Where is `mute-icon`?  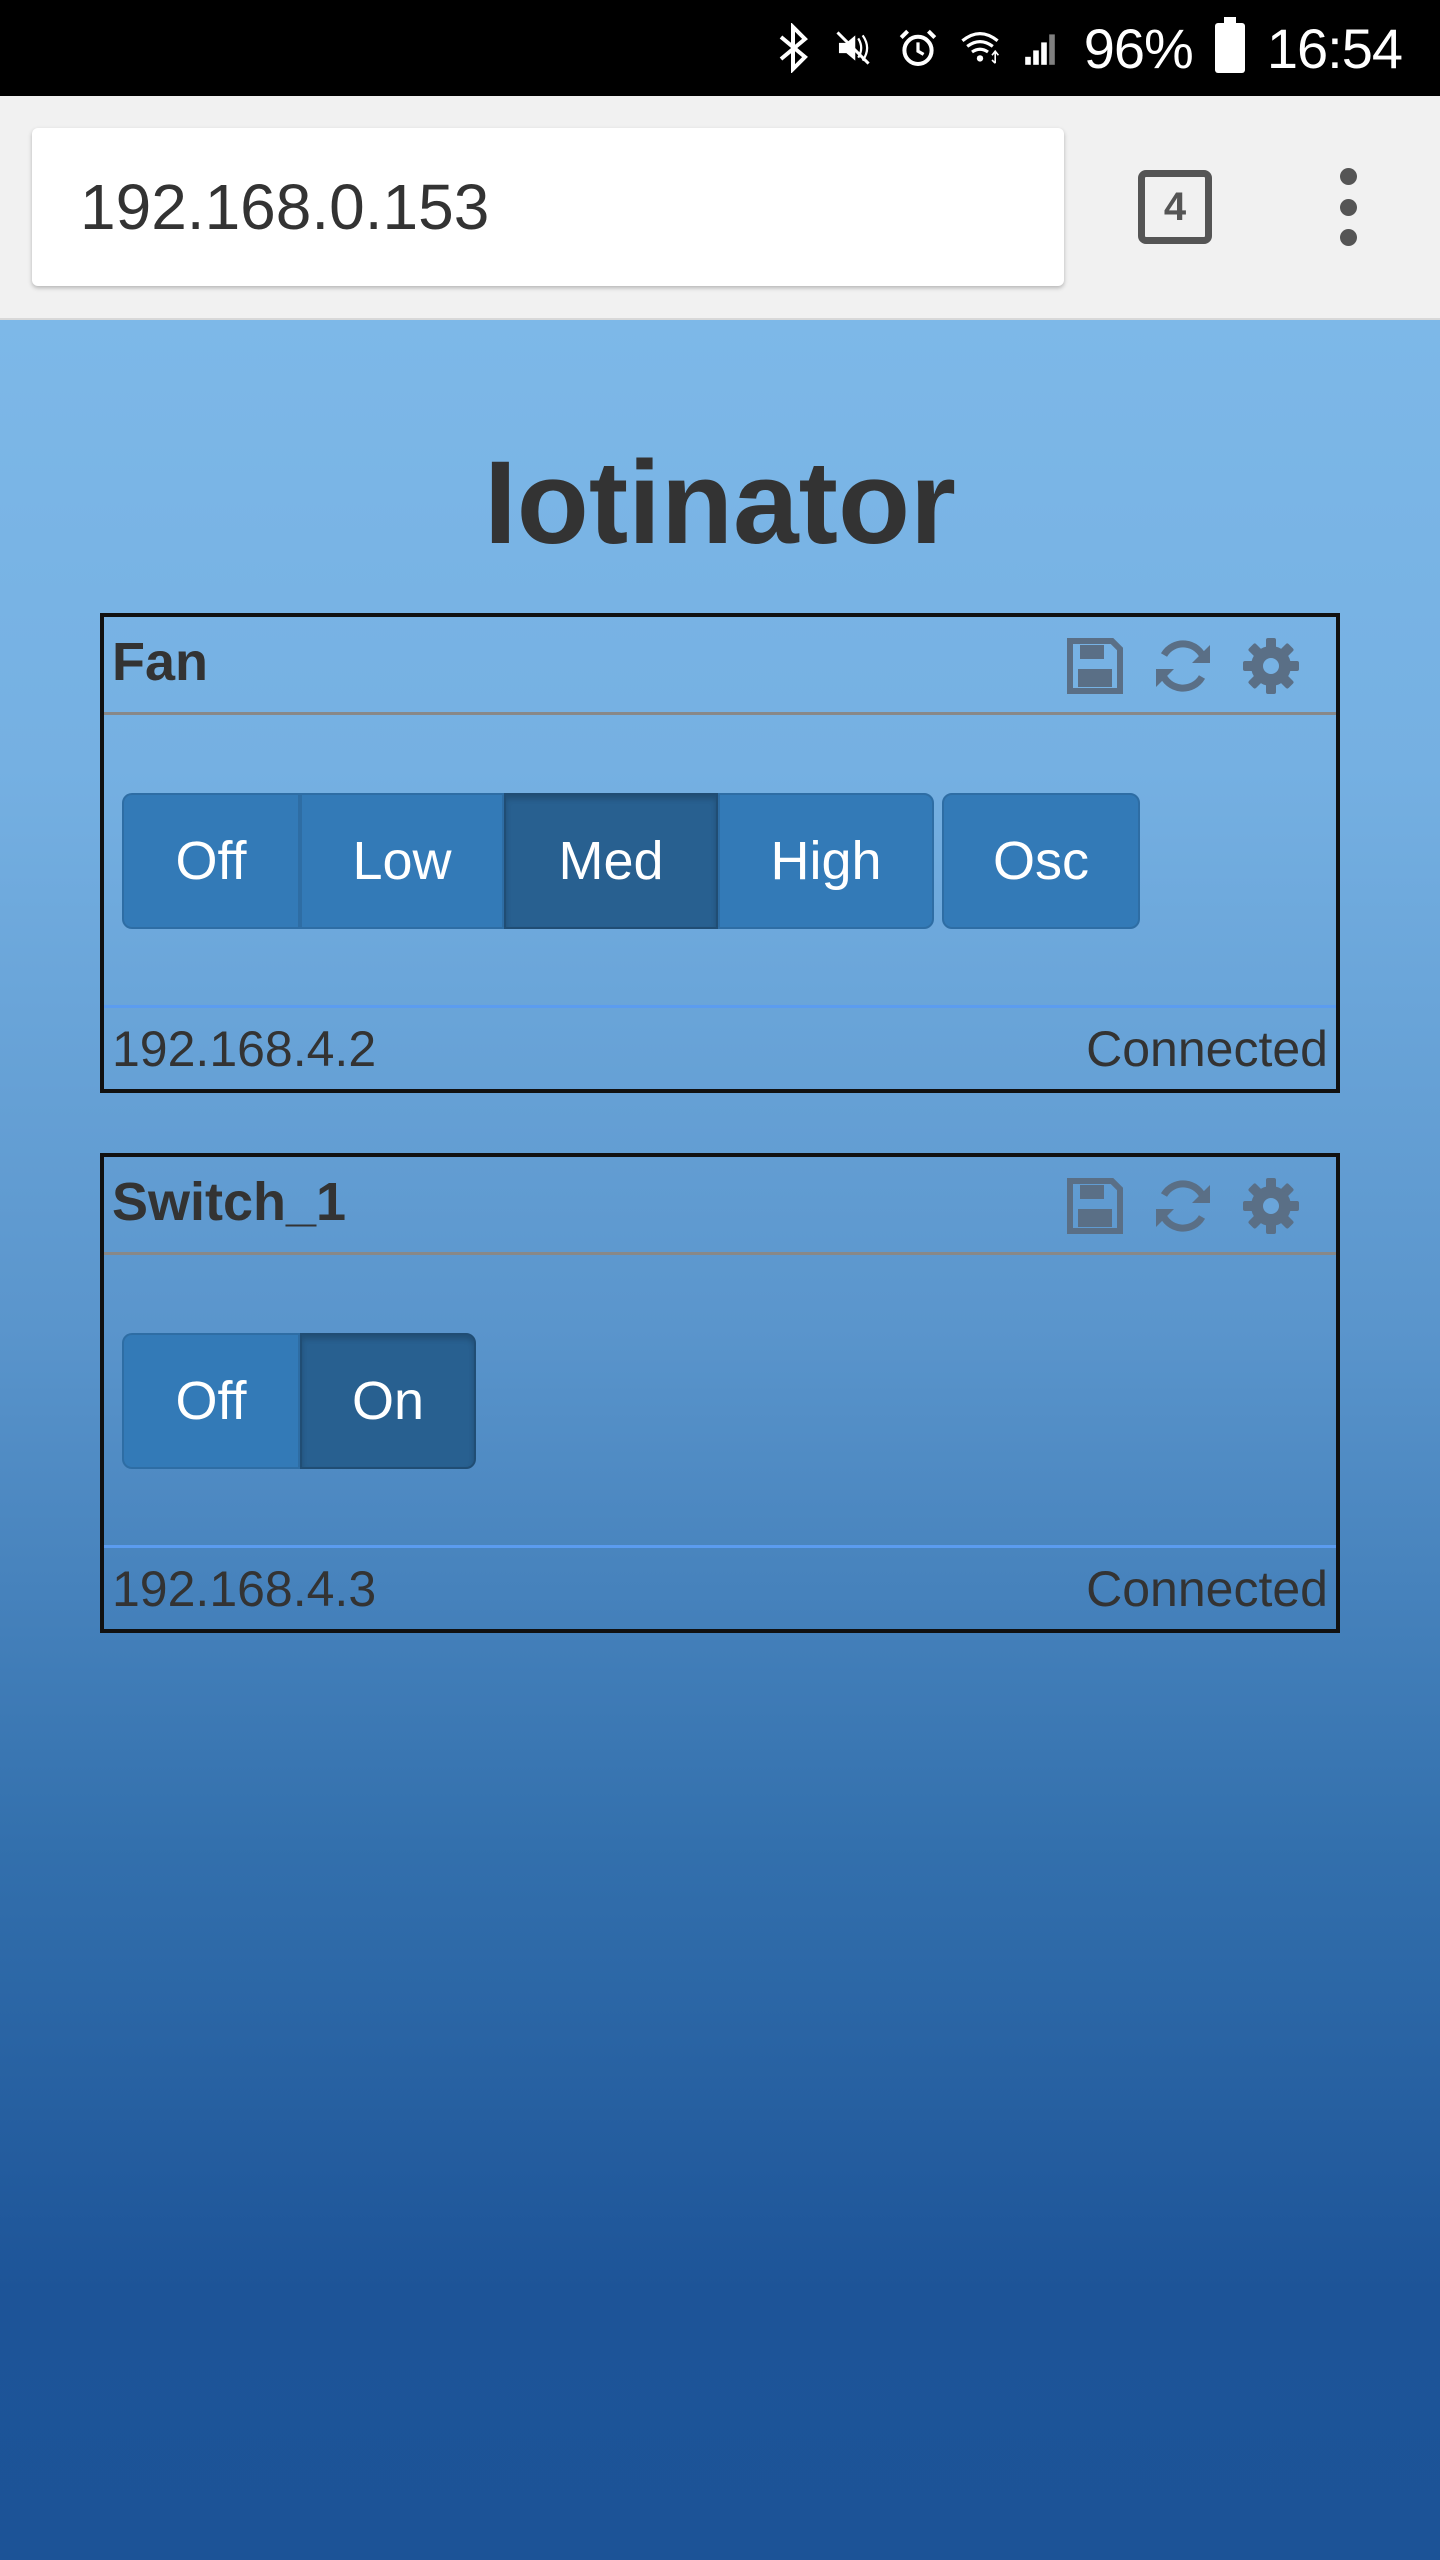 mute-icon is located at coordinates (856, 48).